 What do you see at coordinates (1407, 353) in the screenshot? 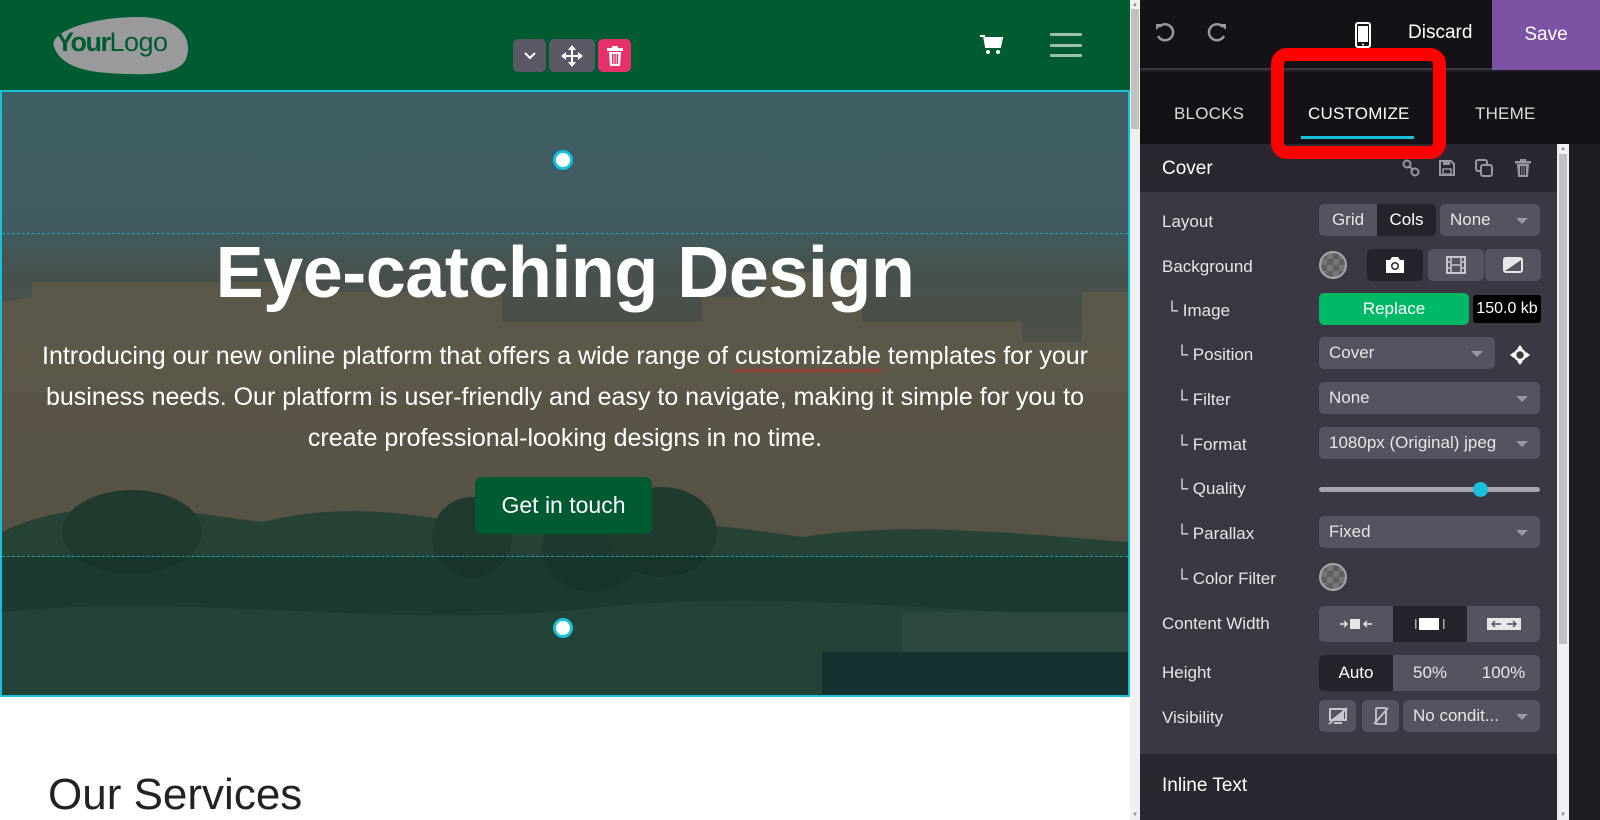
I see `position-dropdown: Cover` at bounding box center [1407, 353].